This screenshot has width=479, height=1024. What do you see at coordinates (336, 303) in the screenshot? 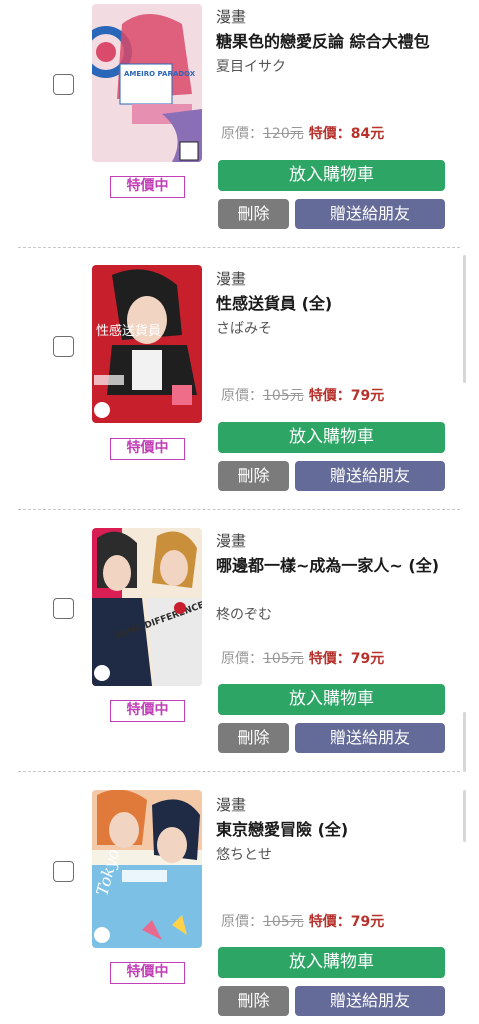
I see `item-title: 性感送貨員 (全)` at bounding box center [336, 303].